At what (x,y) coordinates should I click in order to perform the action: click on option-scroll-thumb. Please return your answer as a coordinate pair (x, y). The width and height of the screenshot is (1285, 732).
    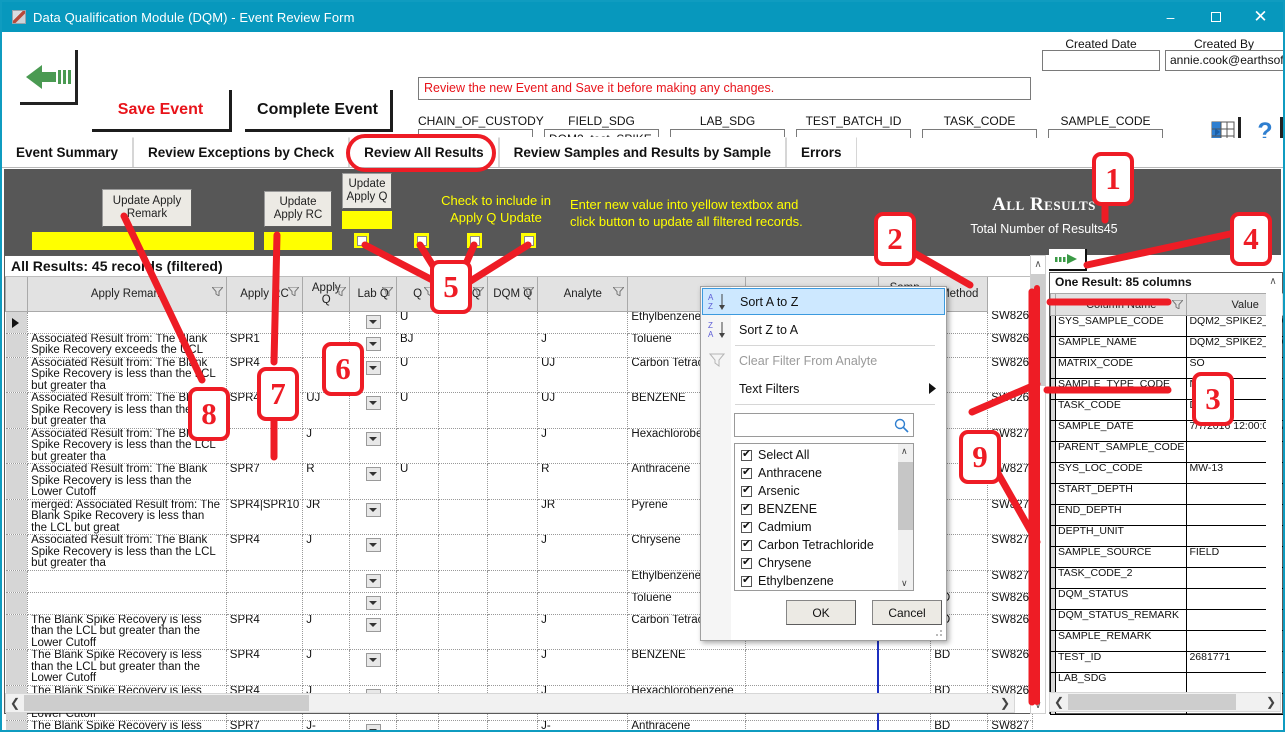
    Looking at the image, I should click on (905, 496).